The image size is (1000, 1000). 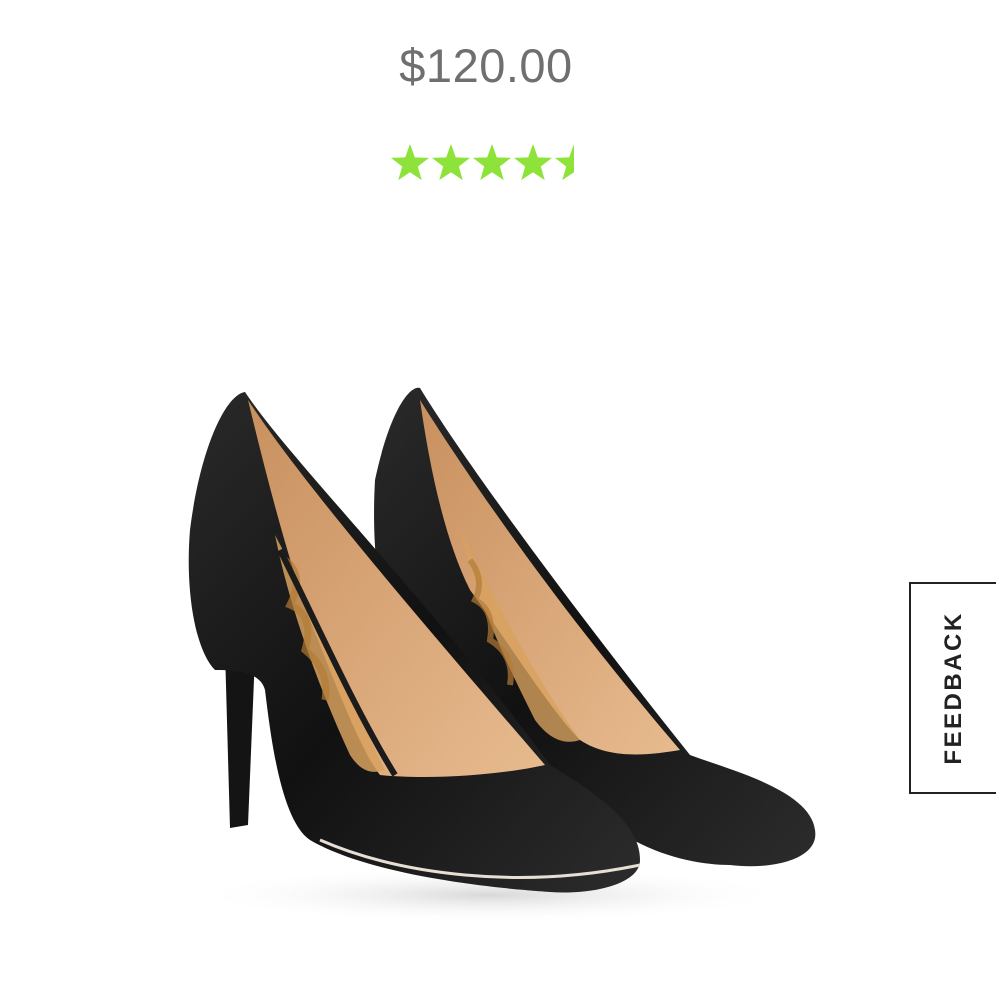 What do you see at coordinates (564, 162) in the screenshot?
I see `star-half-icon` at bounding box center [564, 162].